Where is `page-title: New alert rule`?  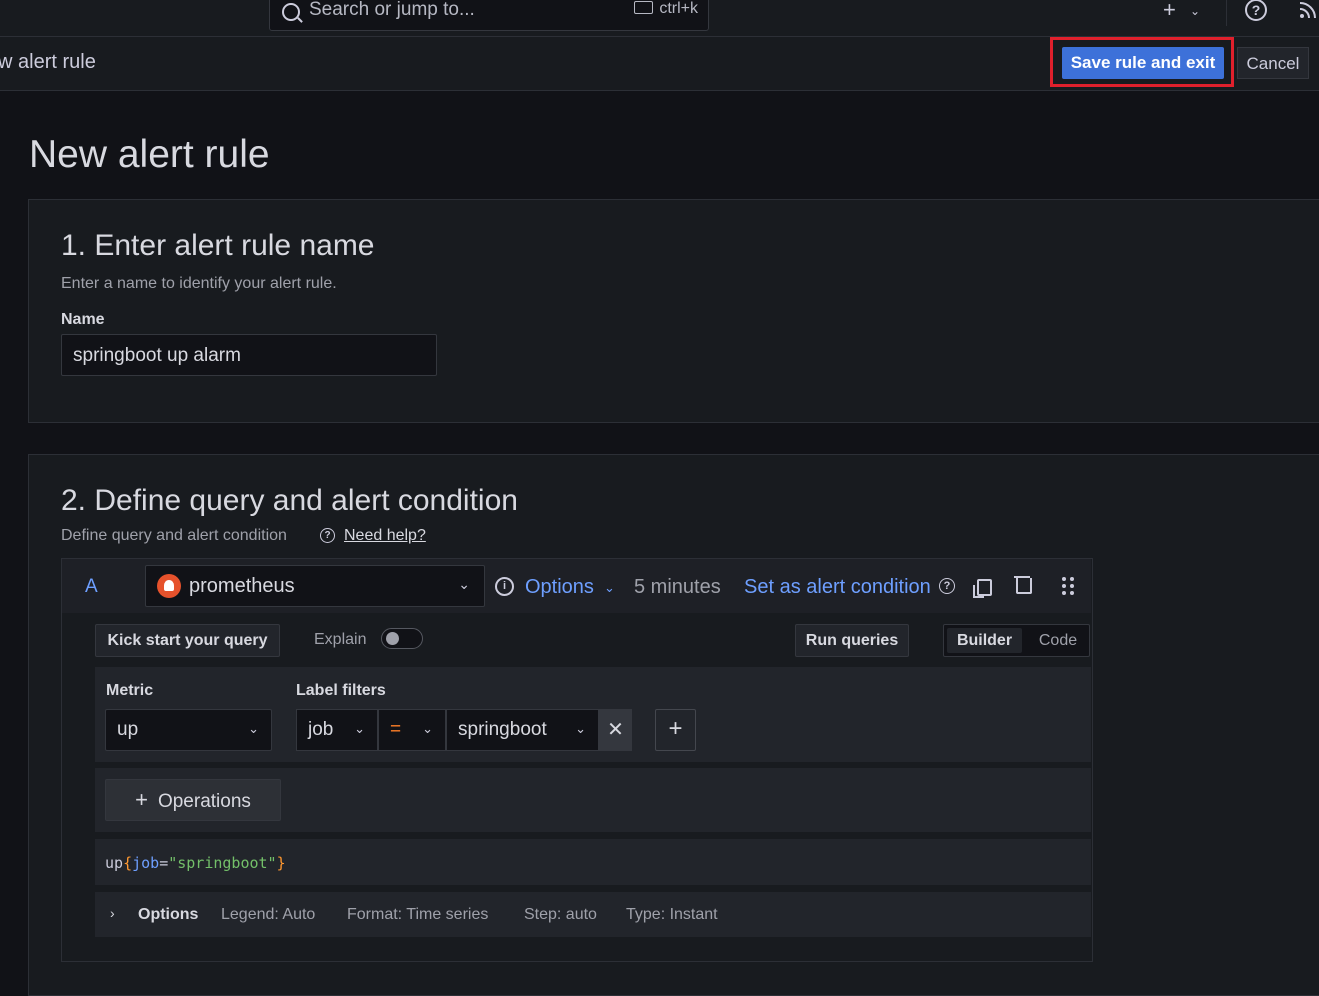 page-title: New alert rule is located at coordinates (149, 154).